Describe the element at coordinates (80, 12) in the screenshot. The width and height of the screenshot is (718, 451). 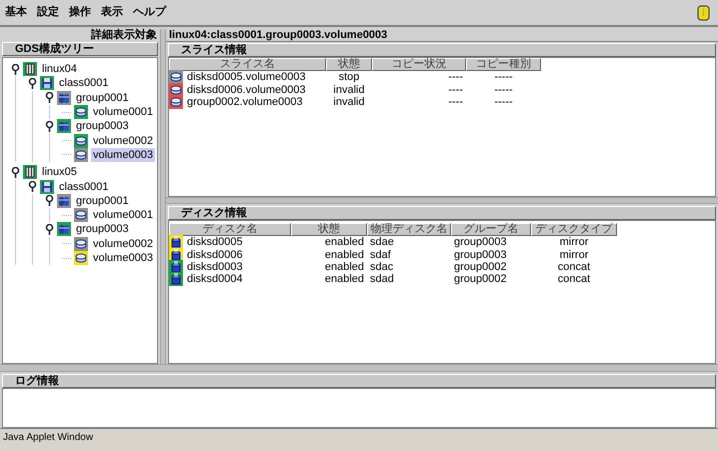
I see `menu-item: 操作` at that location.